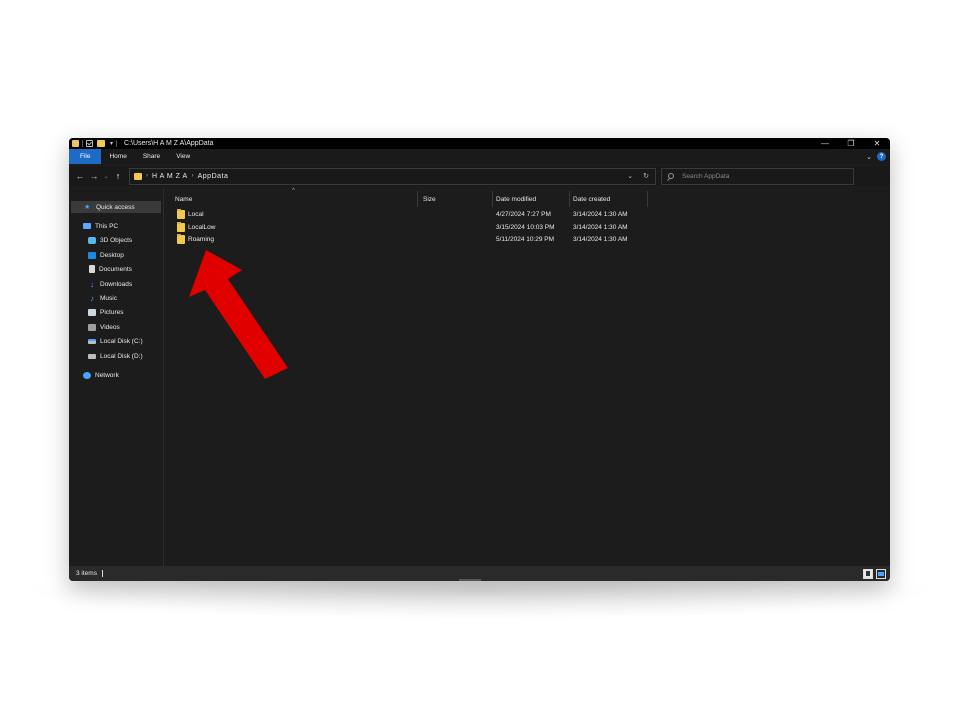  I want to click on sidebar-item-label: Quick access, so click(115, 207).